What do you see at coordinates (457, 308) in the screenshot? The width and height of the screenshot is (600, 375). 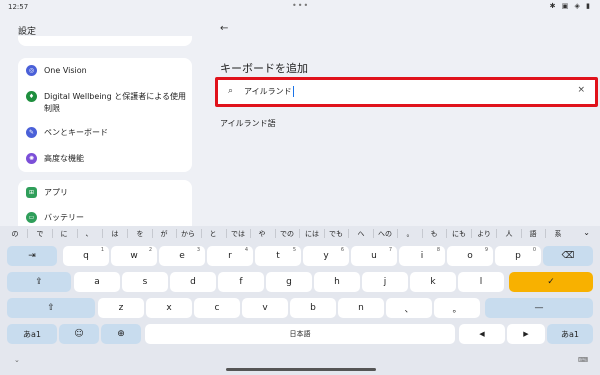 I see `key-period: 。` at bounding box center [457, 308].